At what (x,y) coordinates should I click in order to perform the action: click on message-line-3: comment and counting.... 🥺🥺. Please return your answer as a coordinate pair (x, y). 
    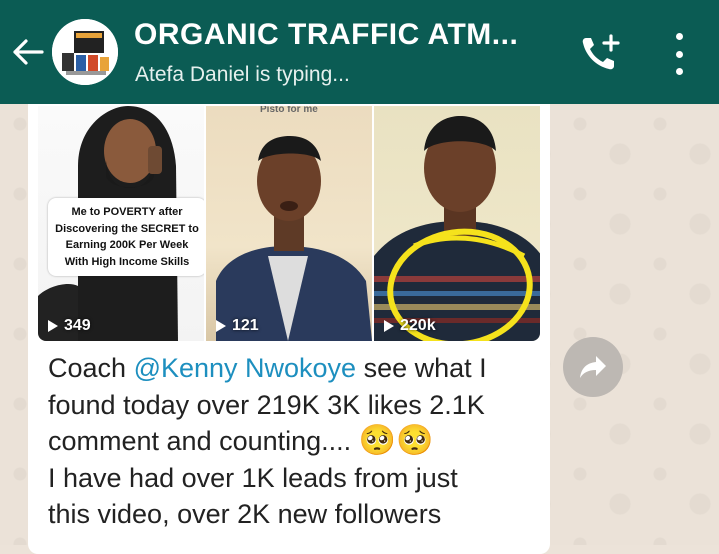
    Looking at the image, I should click on (293, 441).